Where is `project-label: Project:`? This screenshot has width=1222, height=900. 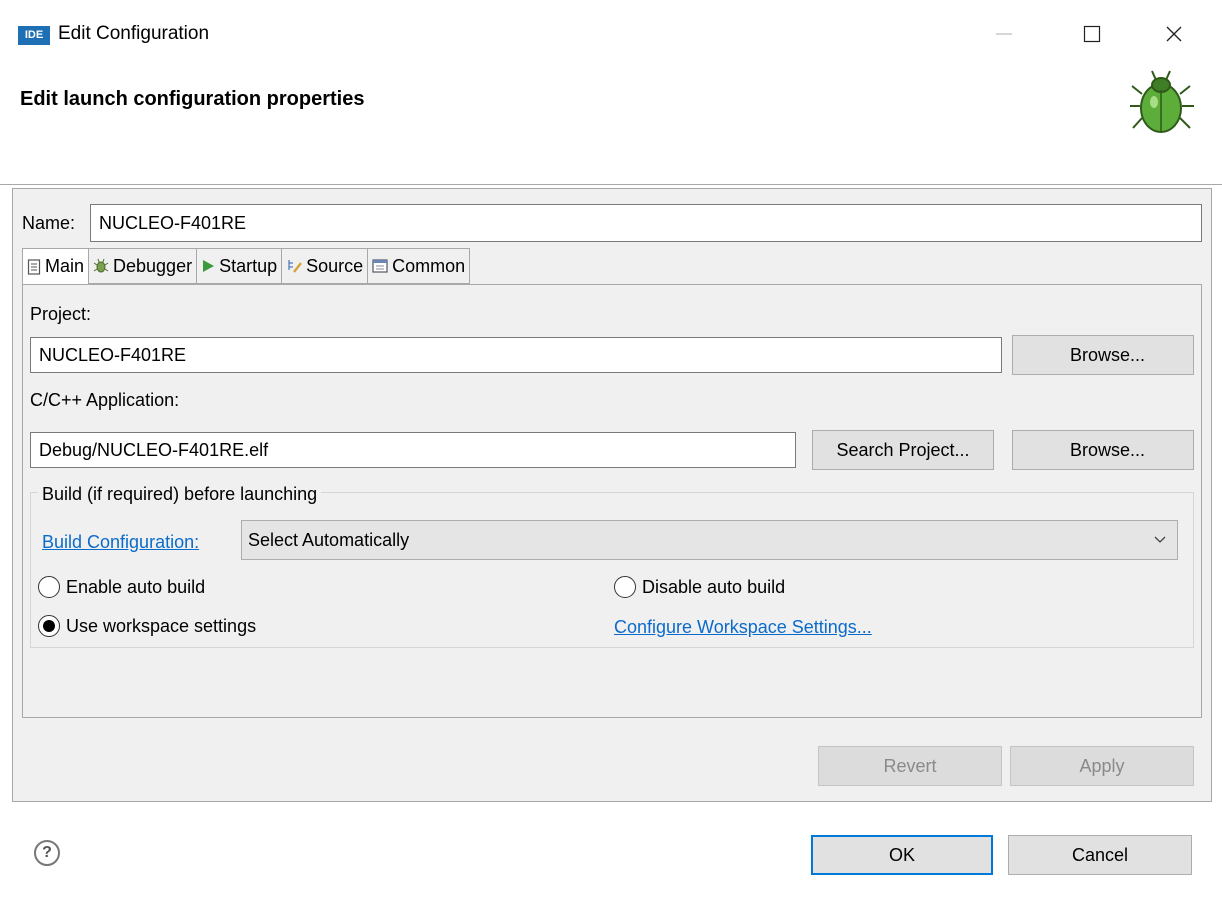 project-label: Project: is located at coordinates (61, 314).